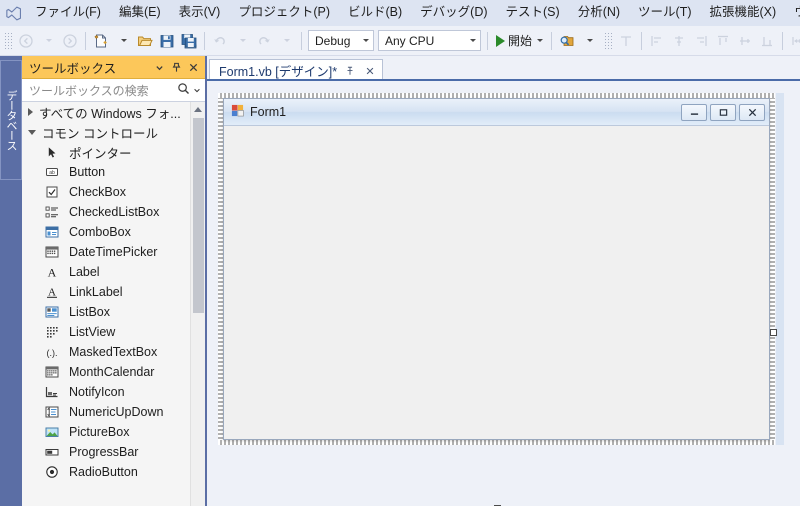 The image size is (800, 506). Describe the element at coordinates (793, 41) in the screenshot. I see `make-same-width-icon` at that location.